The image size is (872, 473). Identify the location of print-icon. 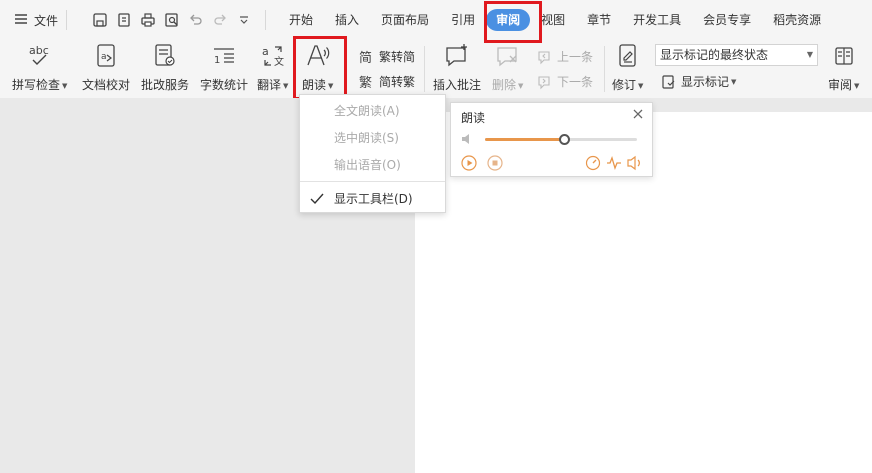
(148, 20).